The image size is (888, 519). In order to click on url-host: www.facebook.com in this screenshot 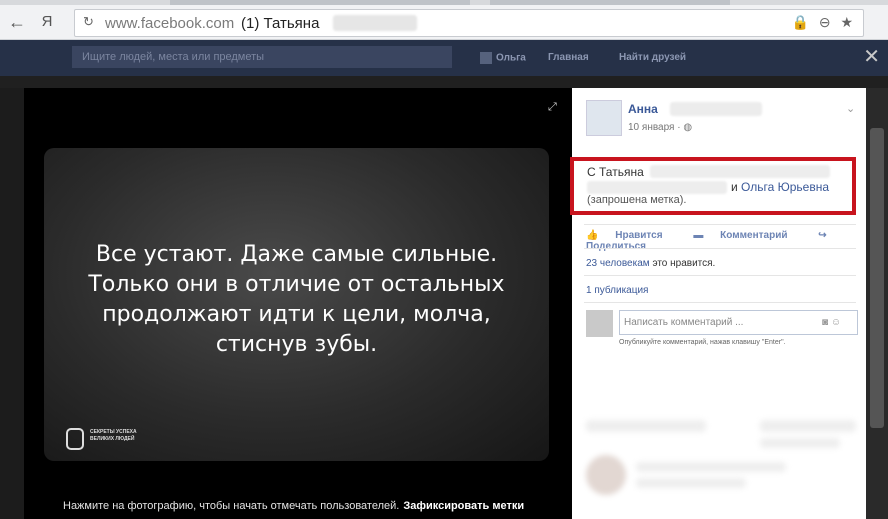, I will do `click(170, 23)`.